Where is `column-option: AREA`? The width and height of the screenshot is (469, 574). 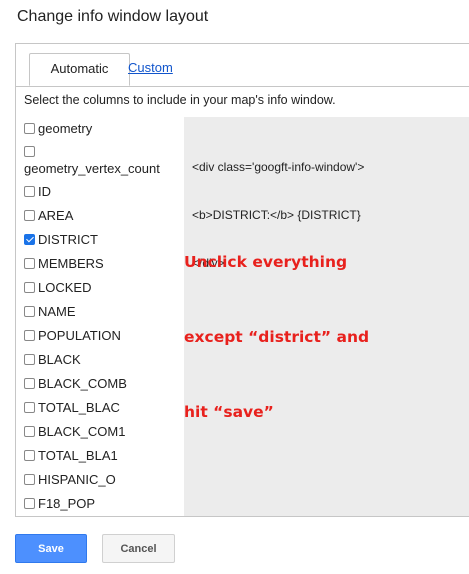
column-option: AREA is located at coordinates (48, 215).